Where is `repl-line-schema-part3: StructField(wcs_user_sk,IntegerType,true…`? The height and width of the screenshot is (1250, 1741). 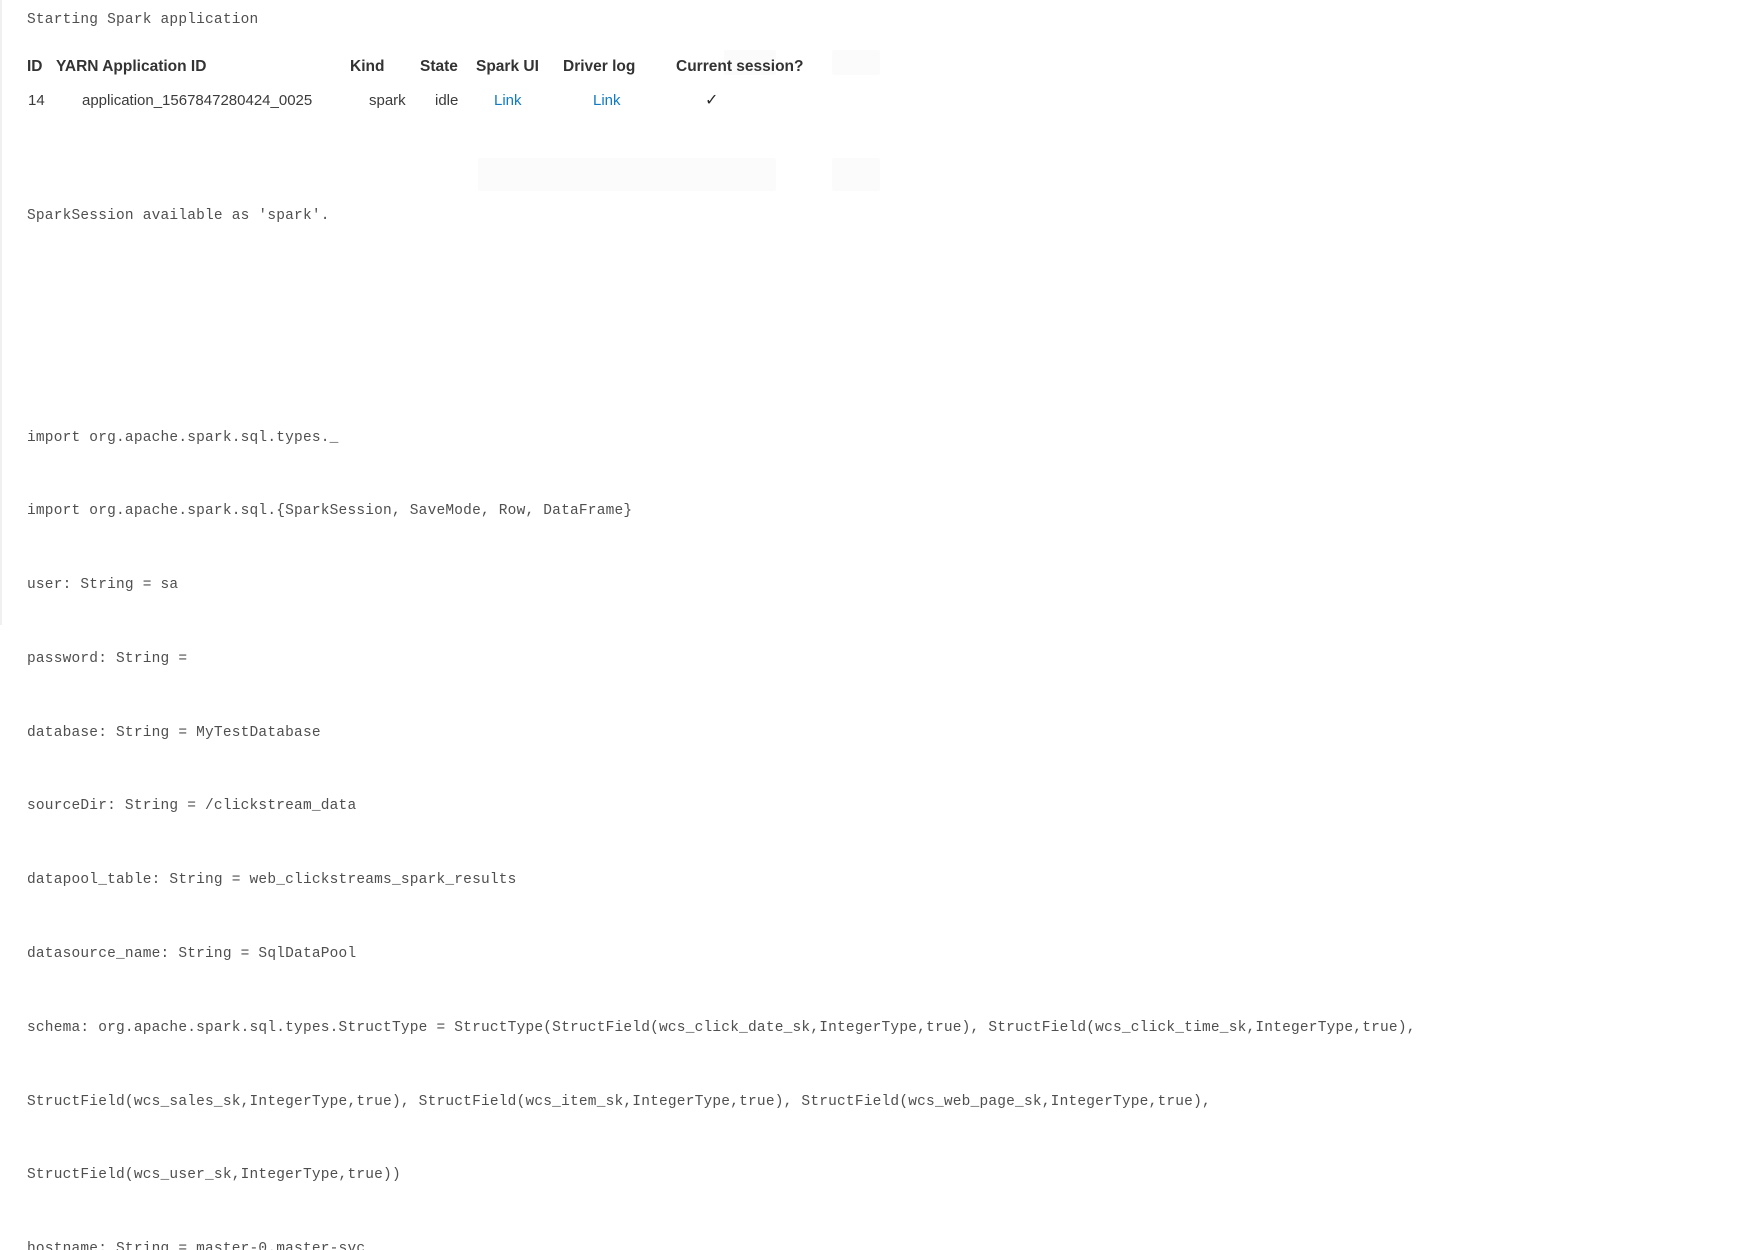
repl-line-schema-part3: StructField(wcs_user_sk,IntegerType,true… is located at coordinates (214, 1175).